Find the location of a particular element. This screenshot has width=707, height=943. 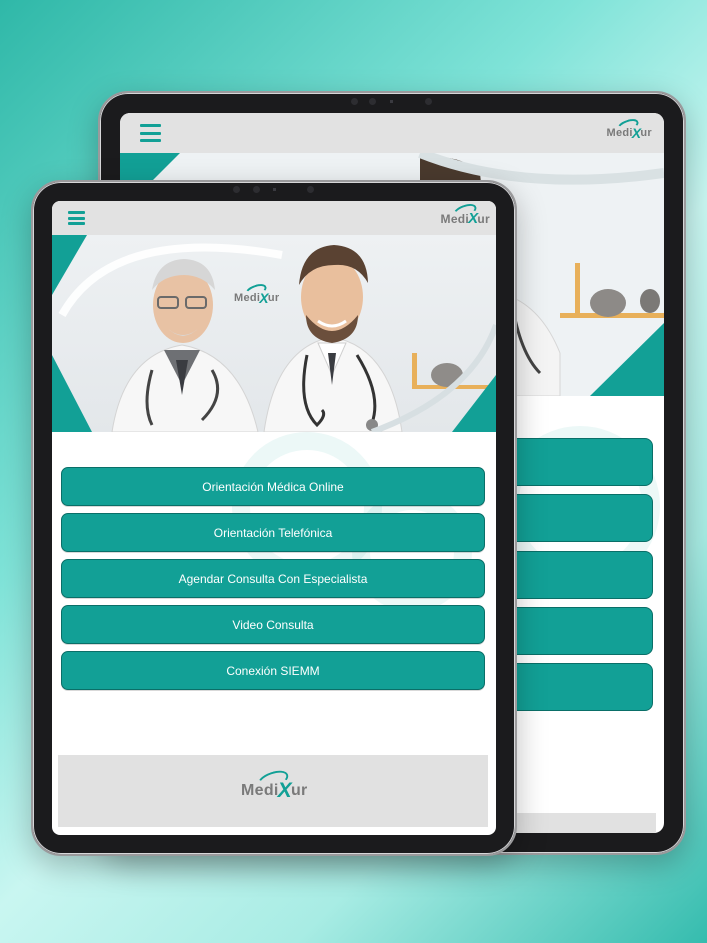

button-label: Orientación Telefónica is located at coordinates (273, 532).